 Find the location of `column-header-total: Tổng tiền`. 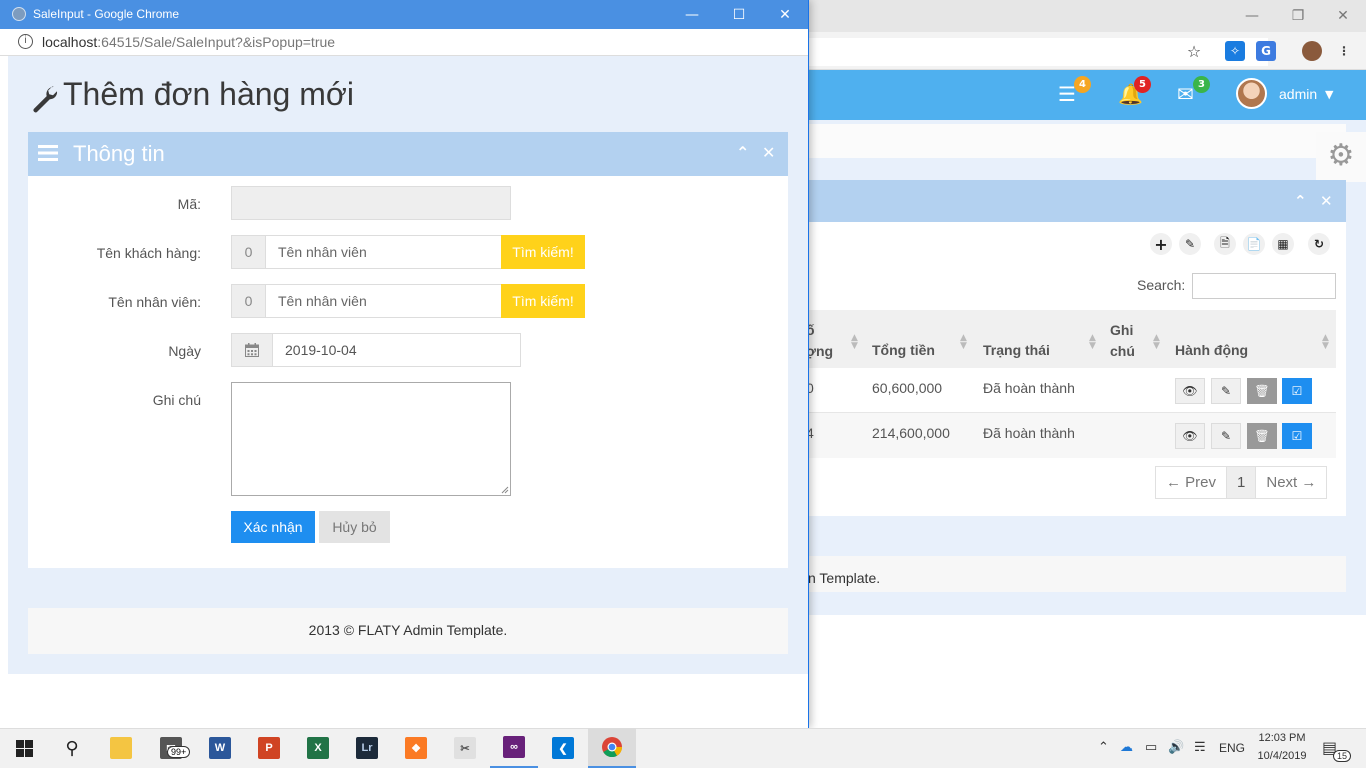

column-header-total: Tổng tiền is located at coordinates (903, 350).